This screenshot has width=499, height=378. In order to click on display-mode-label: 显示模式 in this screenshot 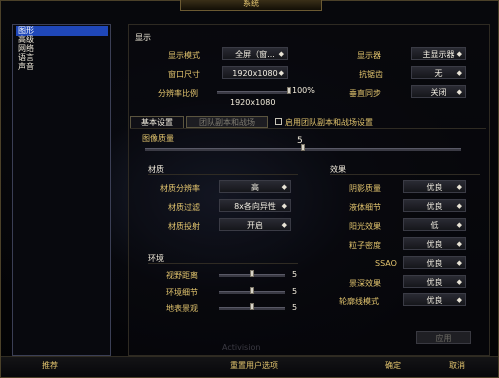, I will do `click(184, 55)`.